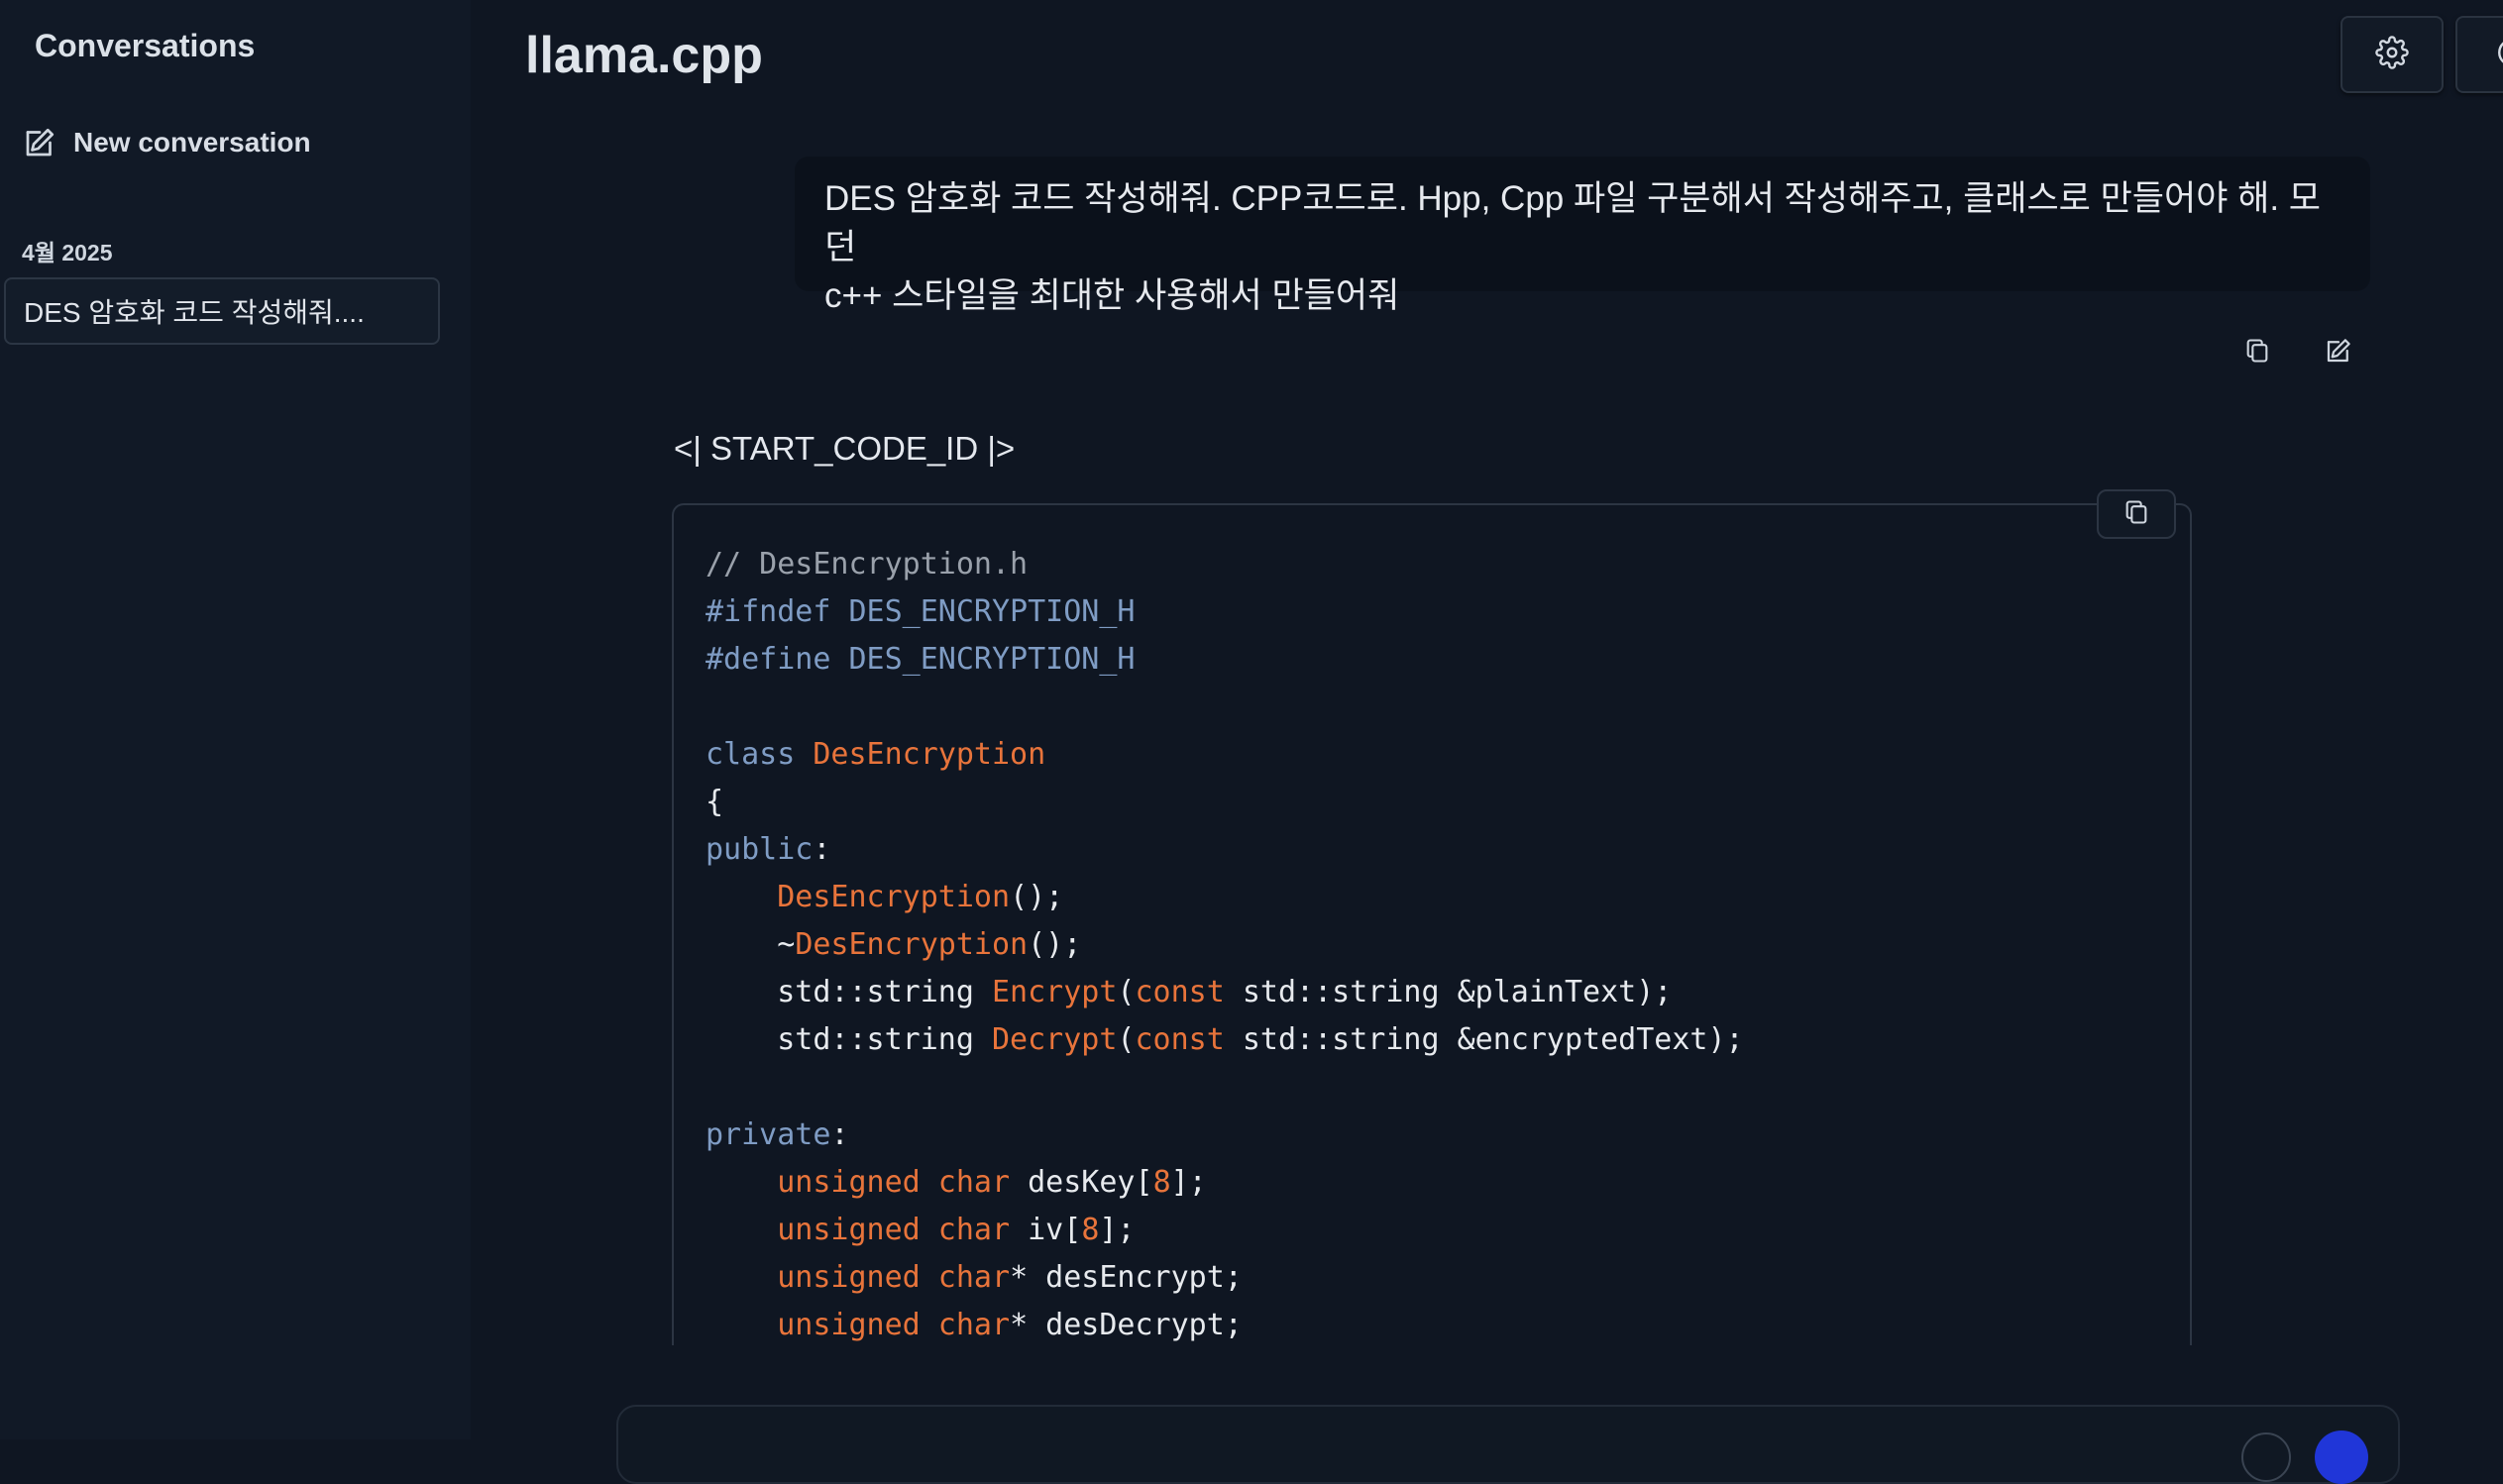  What do you see at coordinates (2298, 353) in the screenshot?
I see `message-actions` at bounding box center [2298, 353].